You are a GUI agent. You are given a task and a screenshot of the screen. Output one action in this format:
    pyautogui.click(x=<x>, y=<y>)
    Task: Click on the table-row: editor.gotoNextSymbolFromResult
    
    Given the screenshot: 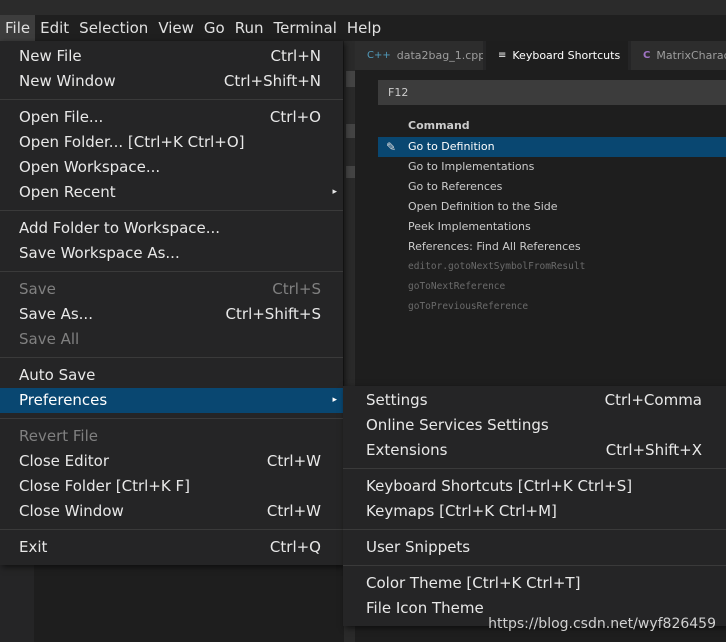 What is the action you would take?
    pyautogui.click(x=552, y=267)
    